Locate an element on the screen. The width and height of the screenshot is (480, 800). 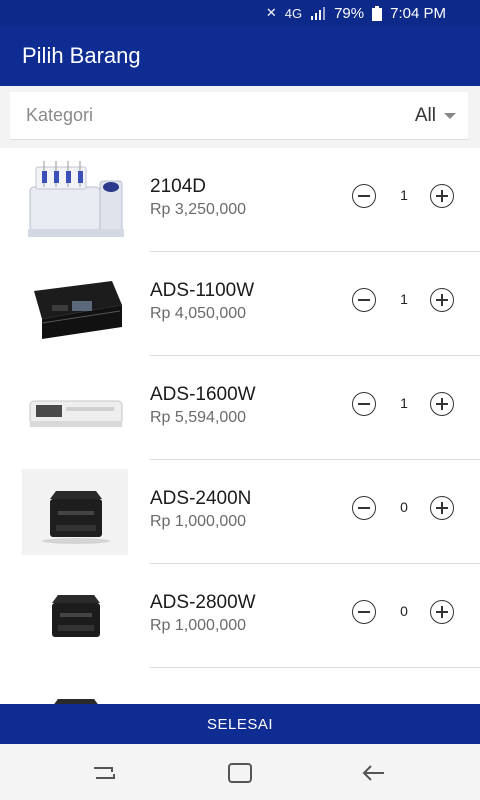
filter-area: Kategori All is located at coordinates (240, 117).